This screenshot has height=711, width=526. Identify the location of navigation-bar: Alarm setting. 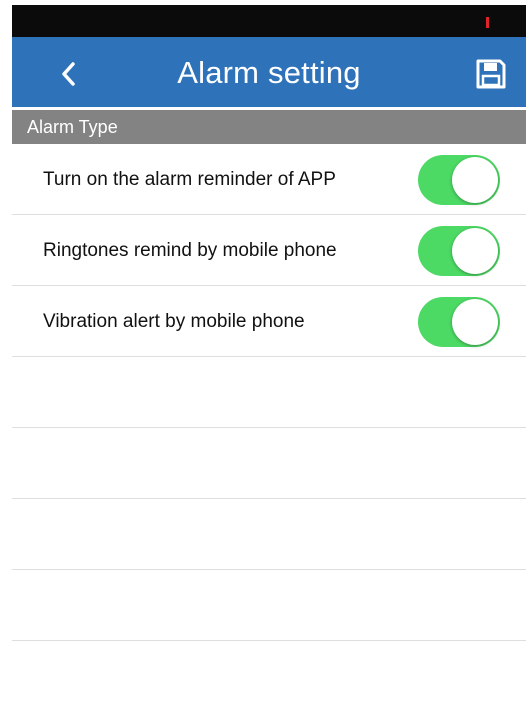
(269, 72).